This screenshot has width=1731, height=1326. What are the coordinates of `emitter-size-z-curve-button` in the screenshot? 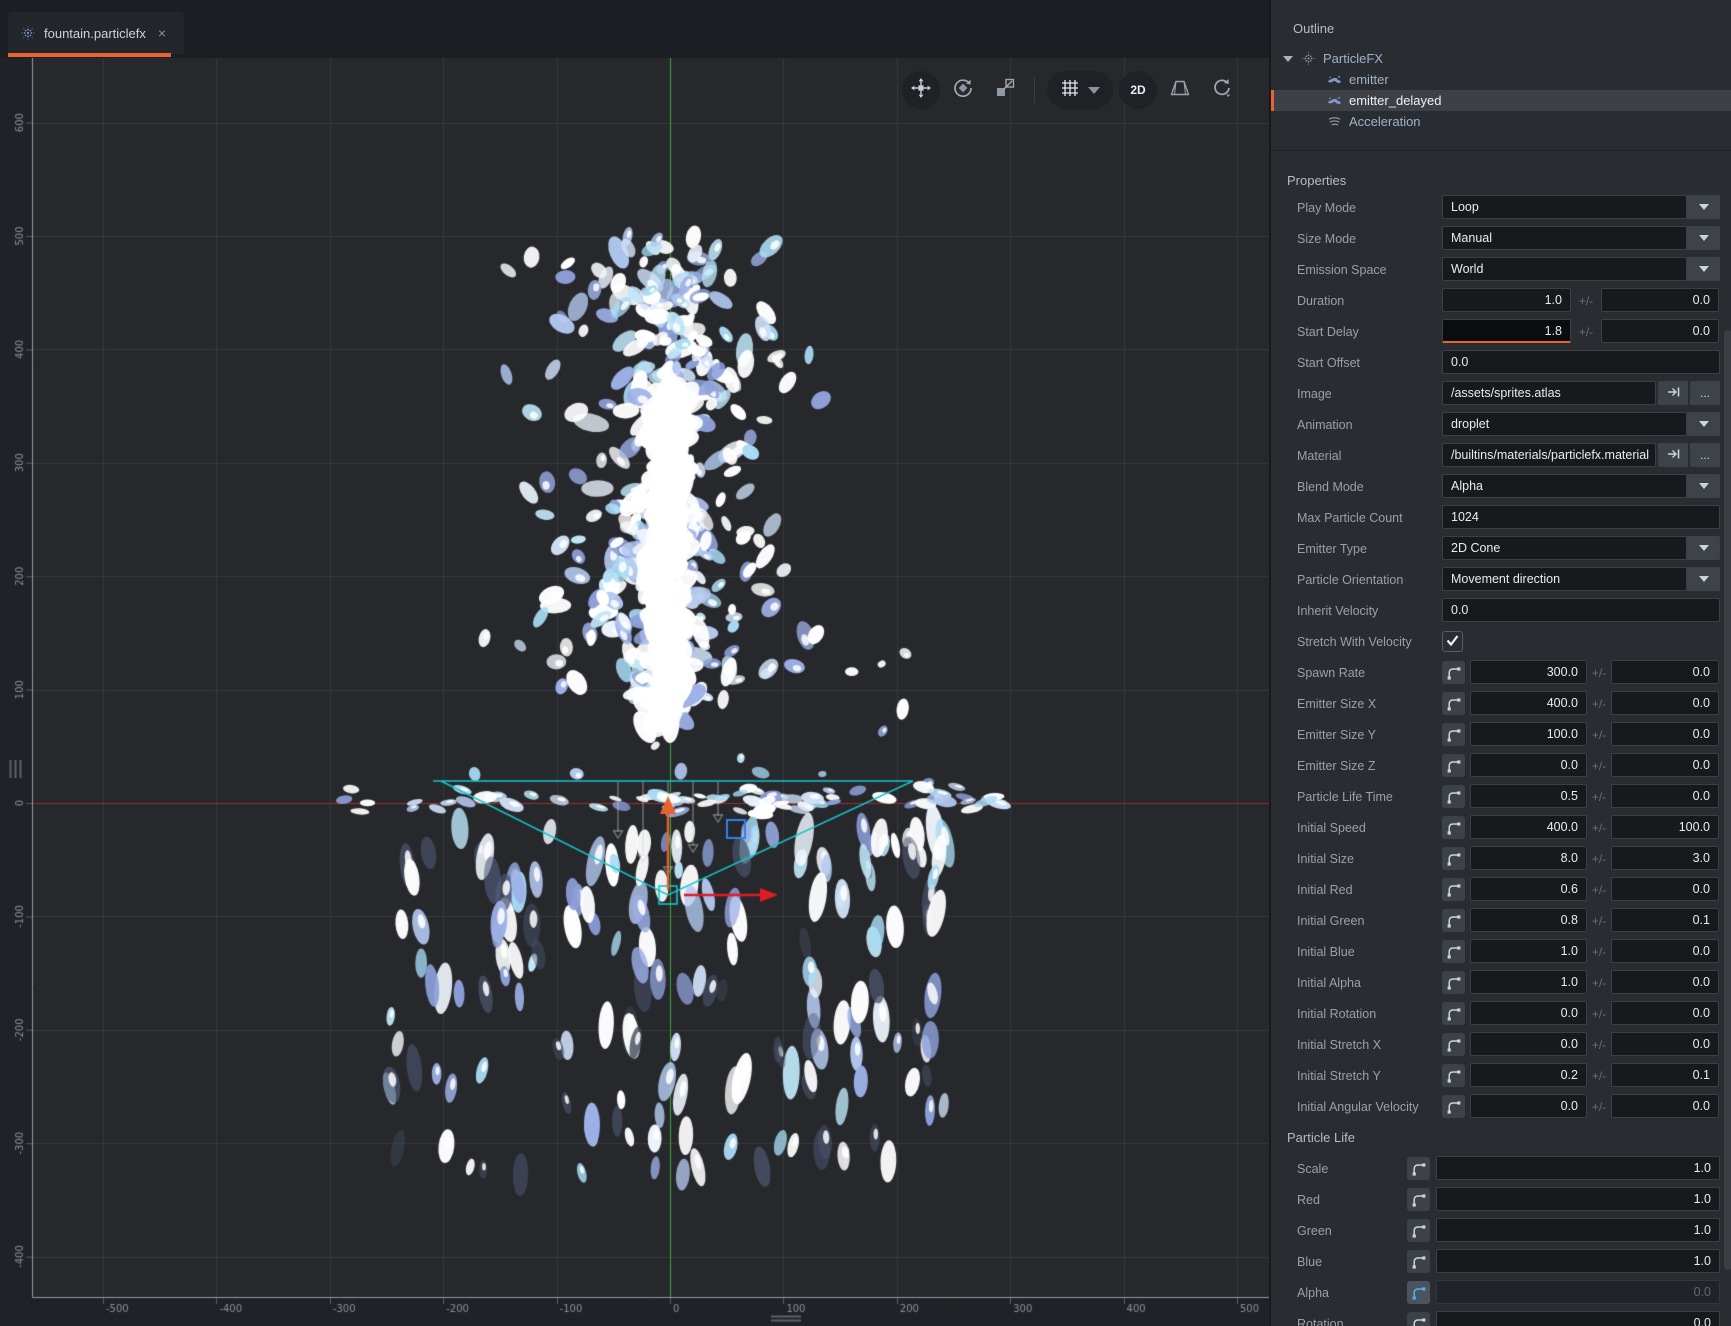 It's located at (1453, 765).